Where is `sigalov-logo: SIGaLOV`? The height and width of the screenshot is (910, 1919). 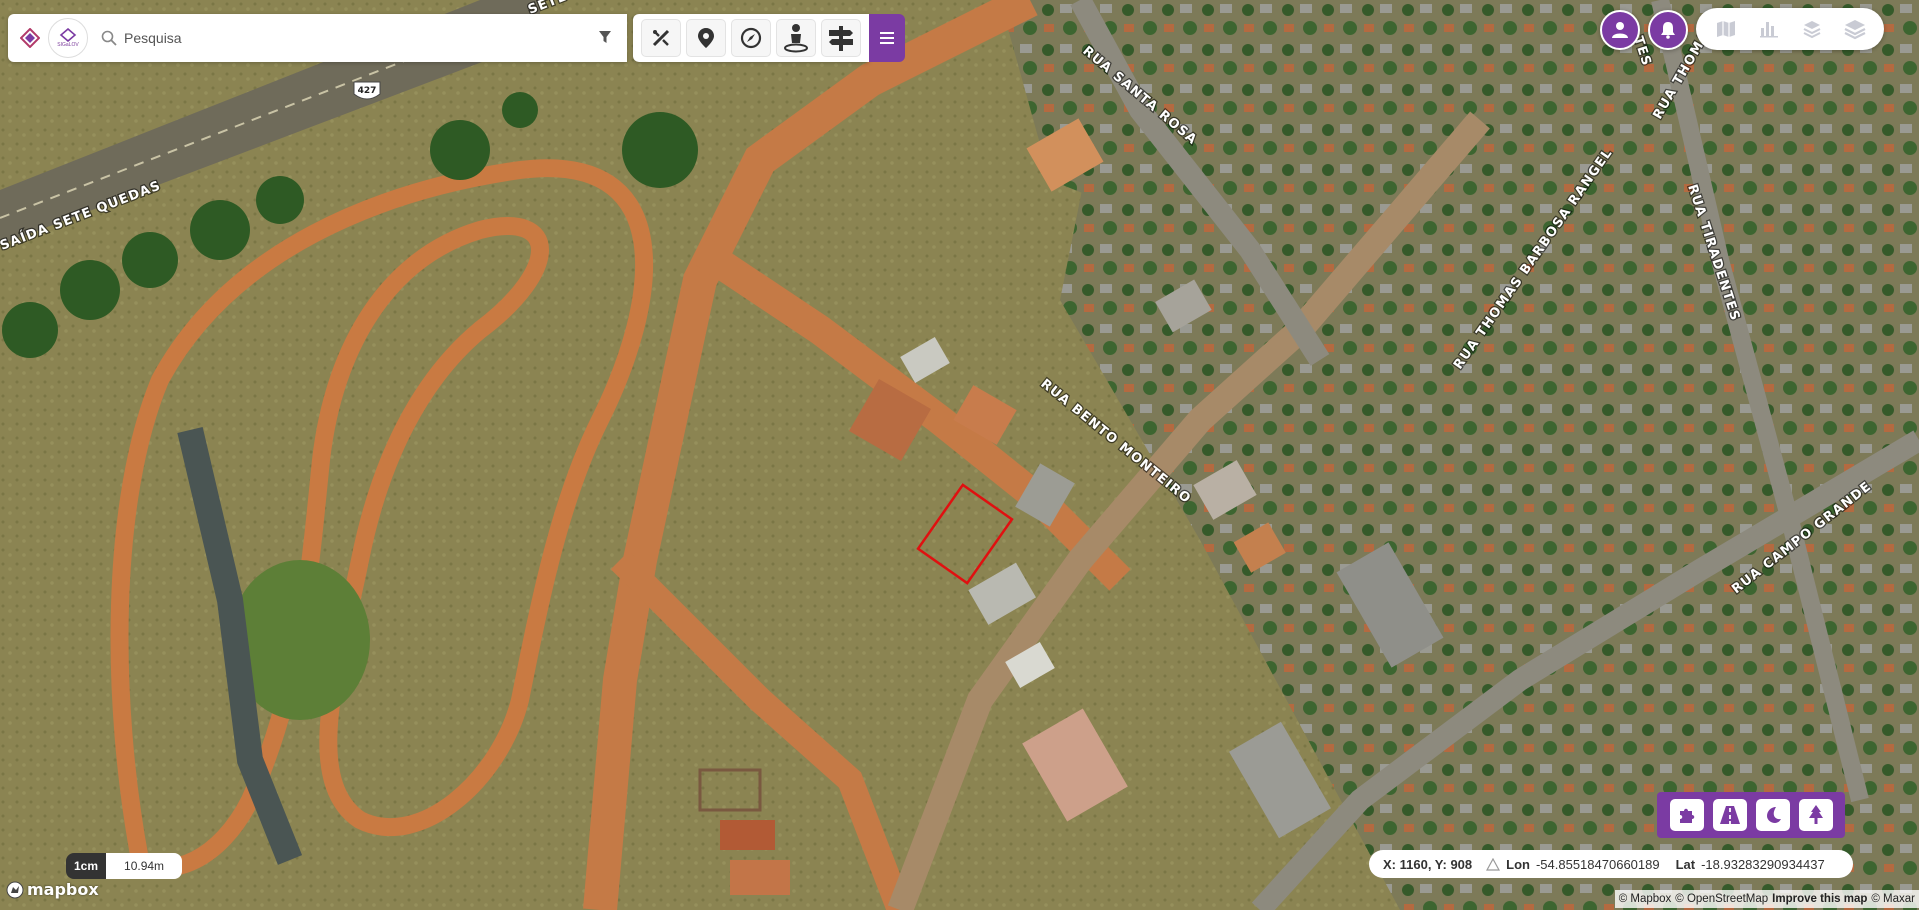
sigalov-logo: SIGaLOV is located at coordinates (68, 38).